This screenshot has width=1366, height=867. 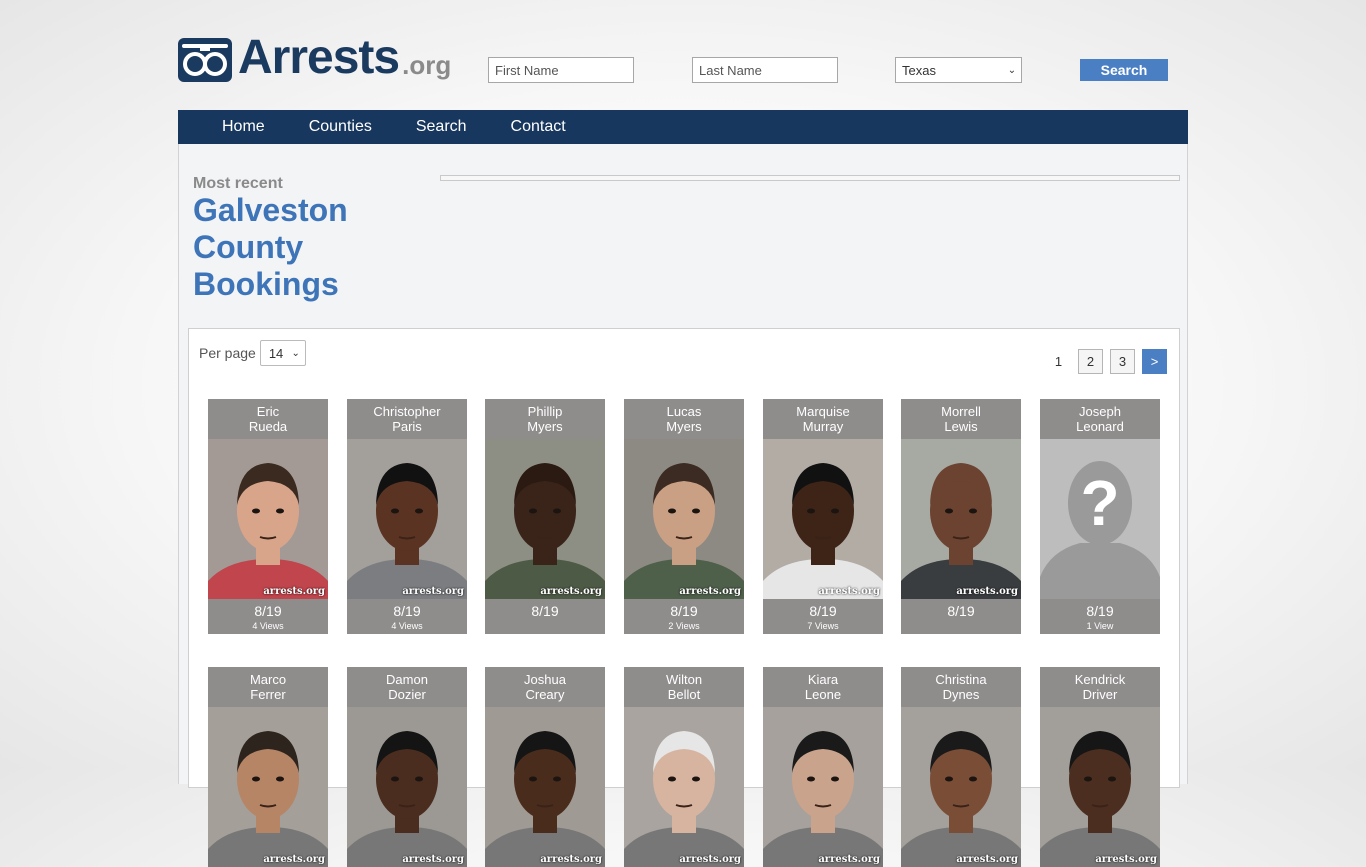 I want to click on first-name: Damon, so click(x=407, y=679).